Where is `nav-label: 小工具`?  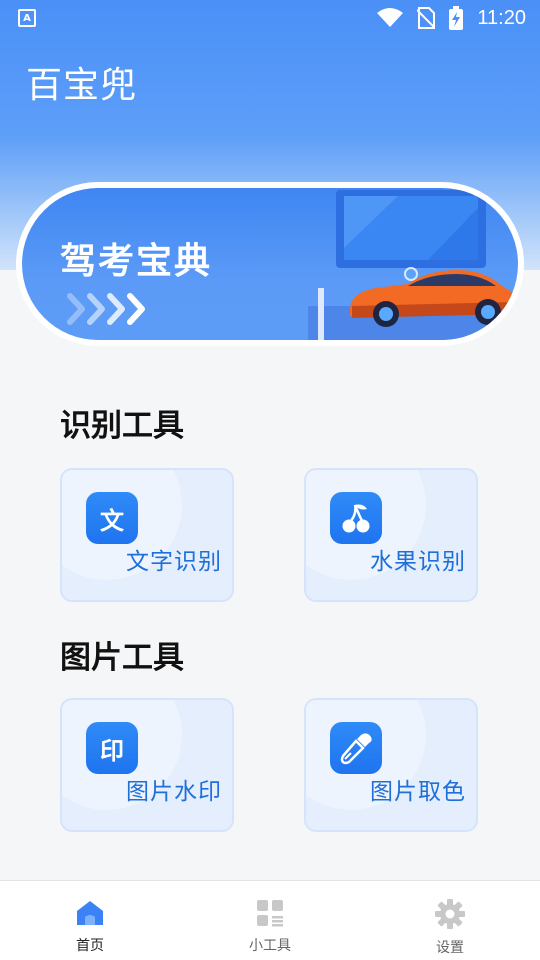
nav-label: 小工具 is located at coordinates (270, 946).